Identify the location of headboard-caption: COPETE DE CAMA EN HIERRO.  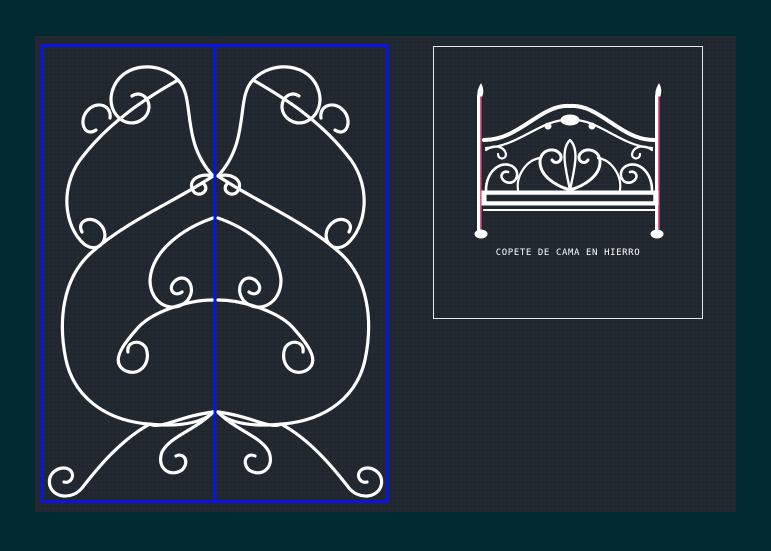
(568, 253).